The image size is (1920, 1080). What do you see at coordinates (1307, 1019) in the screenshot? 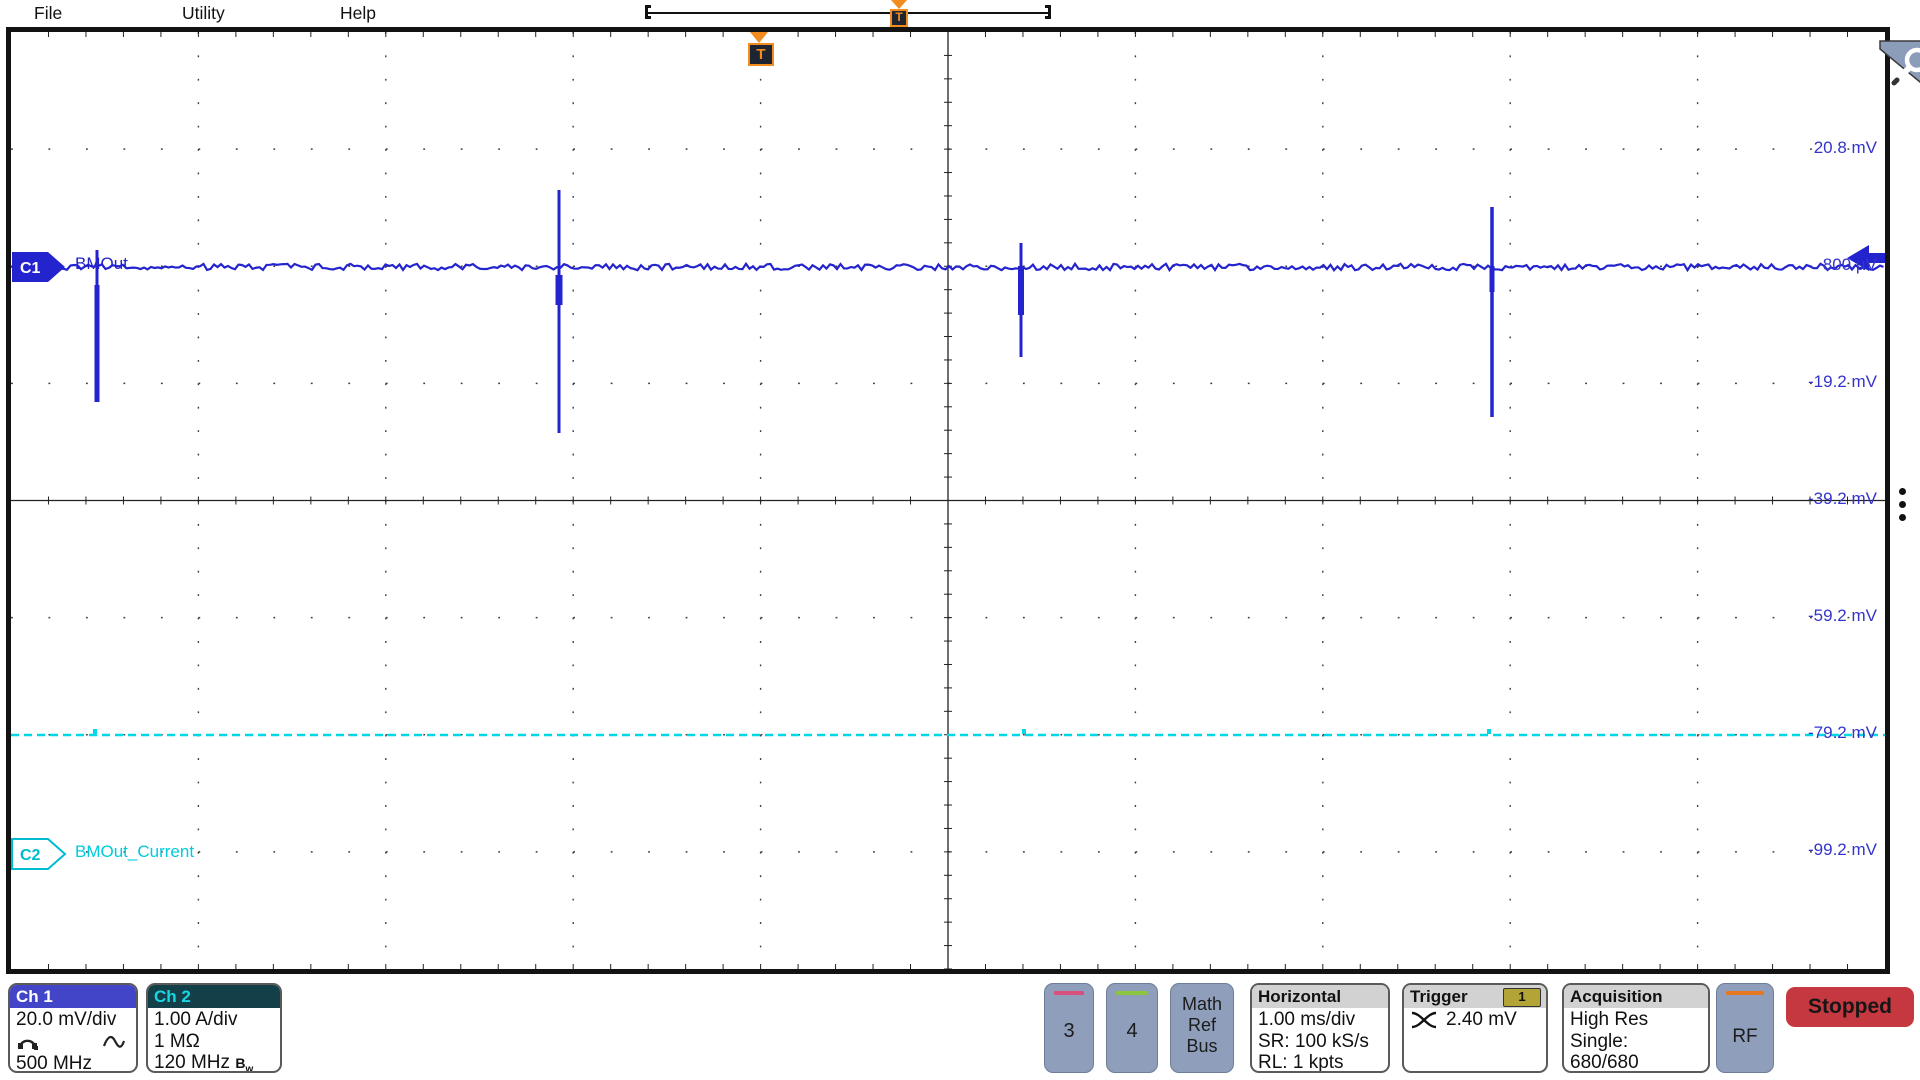
I see `horizontal-scale: 1.00 ms/div` at bounding box center [1307, 1019].